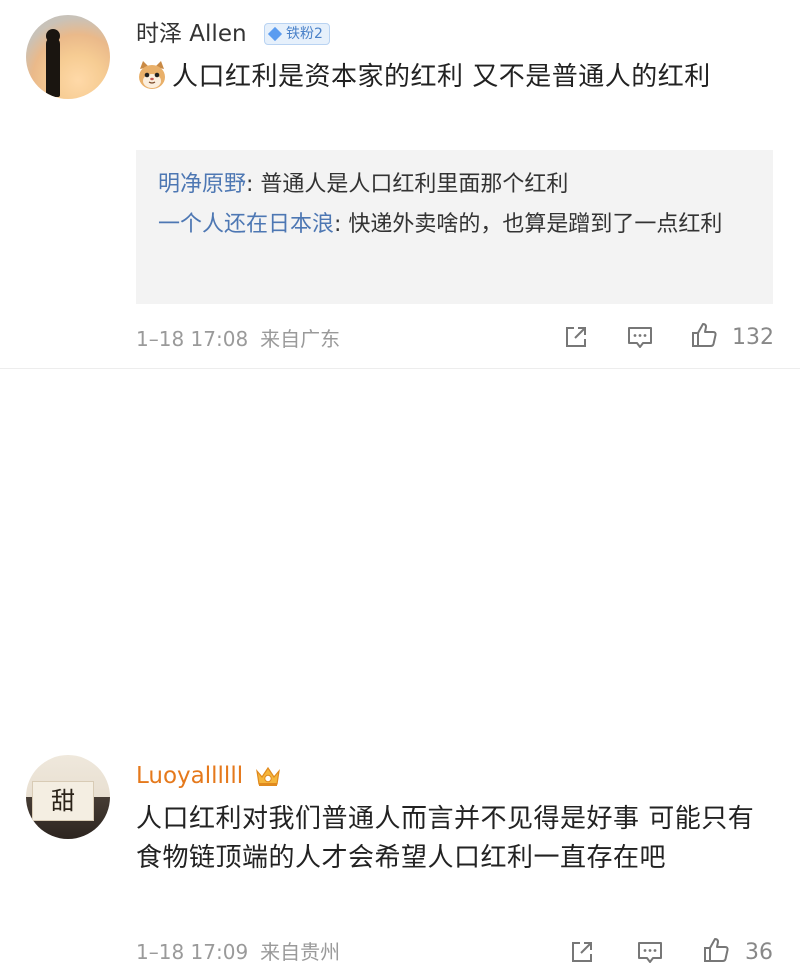 The width and height of the screenshot is (800, 966). What do you see at coordinates (753, 337) in the screenshot?
I see `like-count: 132` at bounding box center [753, 337].